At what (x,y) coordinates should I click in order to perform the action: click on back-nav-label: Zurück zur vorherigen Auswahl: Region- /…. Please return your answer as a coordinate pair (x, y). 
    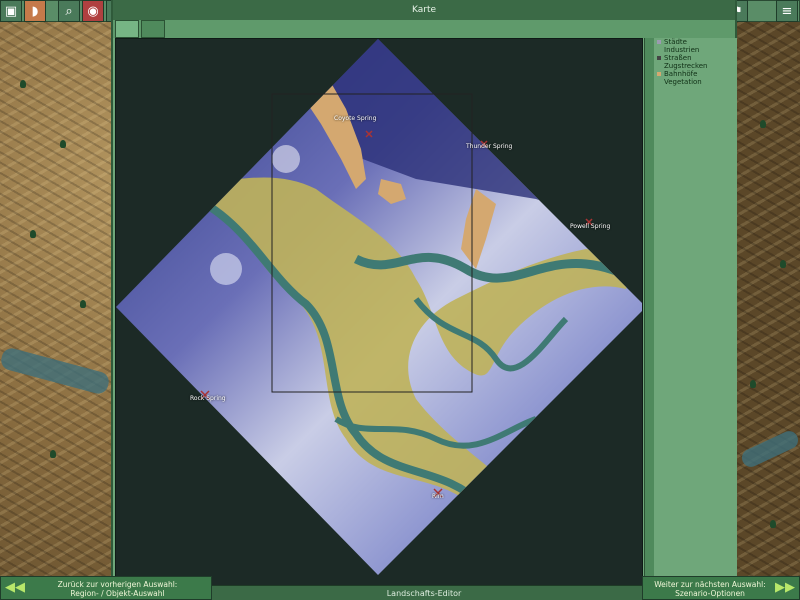
    Looking at the image, I should click on (117, 589).